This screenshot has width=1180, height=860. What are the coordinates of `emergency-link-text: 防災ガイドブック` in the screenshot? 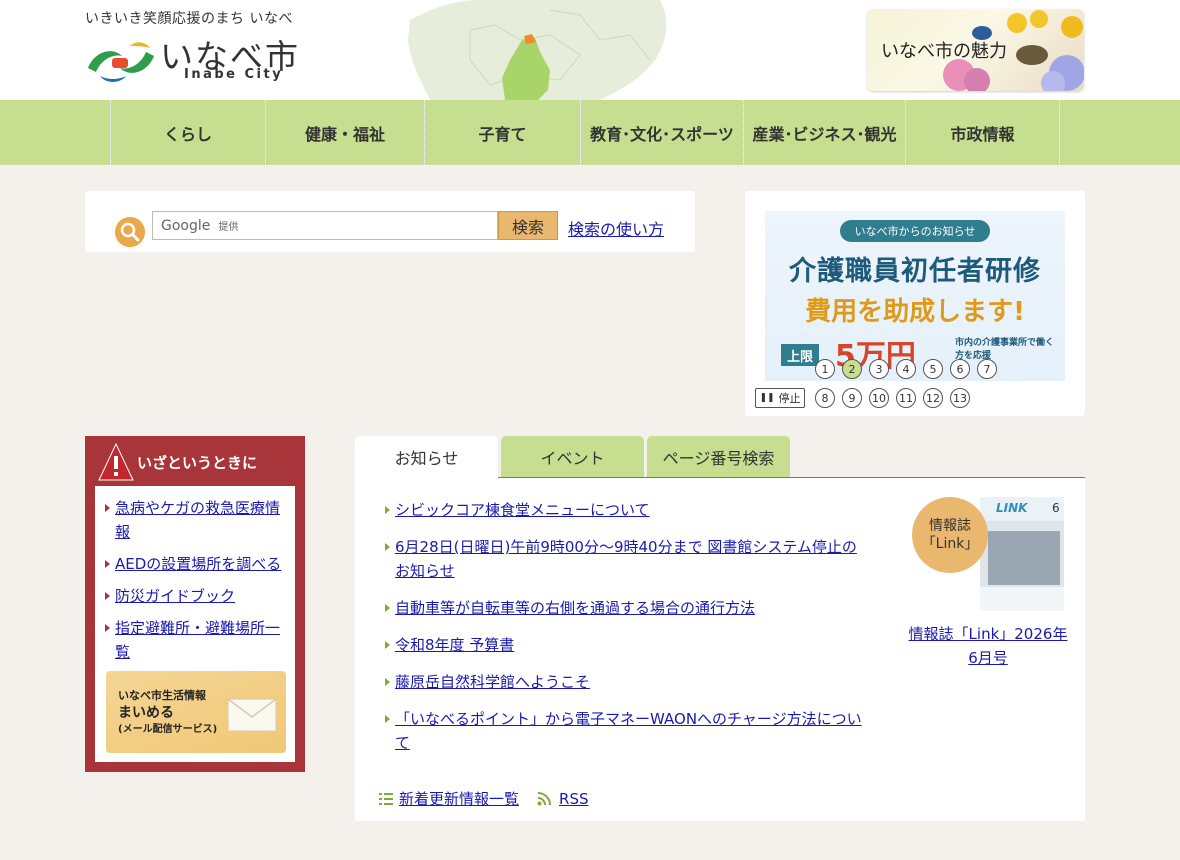 It's located at (175, 596).